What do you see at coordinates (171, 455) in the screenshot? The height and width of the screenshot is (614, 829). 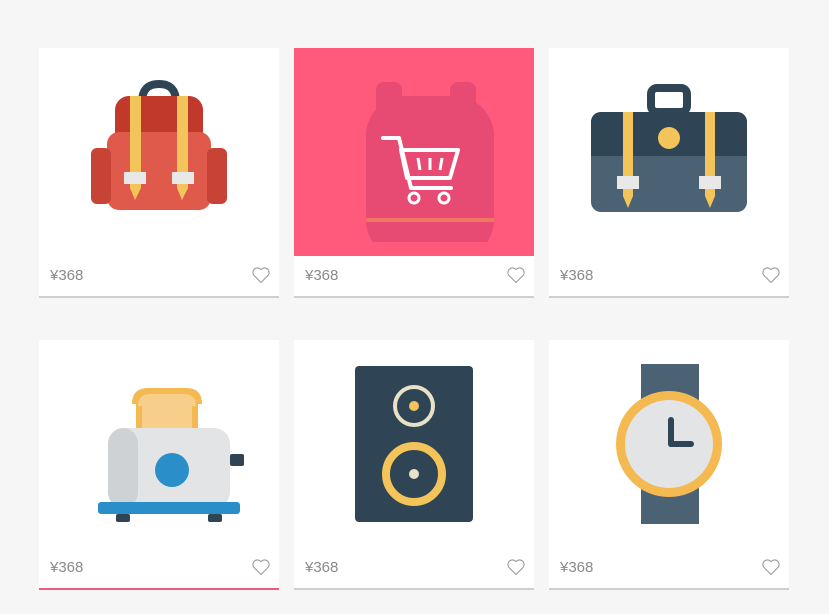 I see `toaster-icon` at bounding box center [171, 455].